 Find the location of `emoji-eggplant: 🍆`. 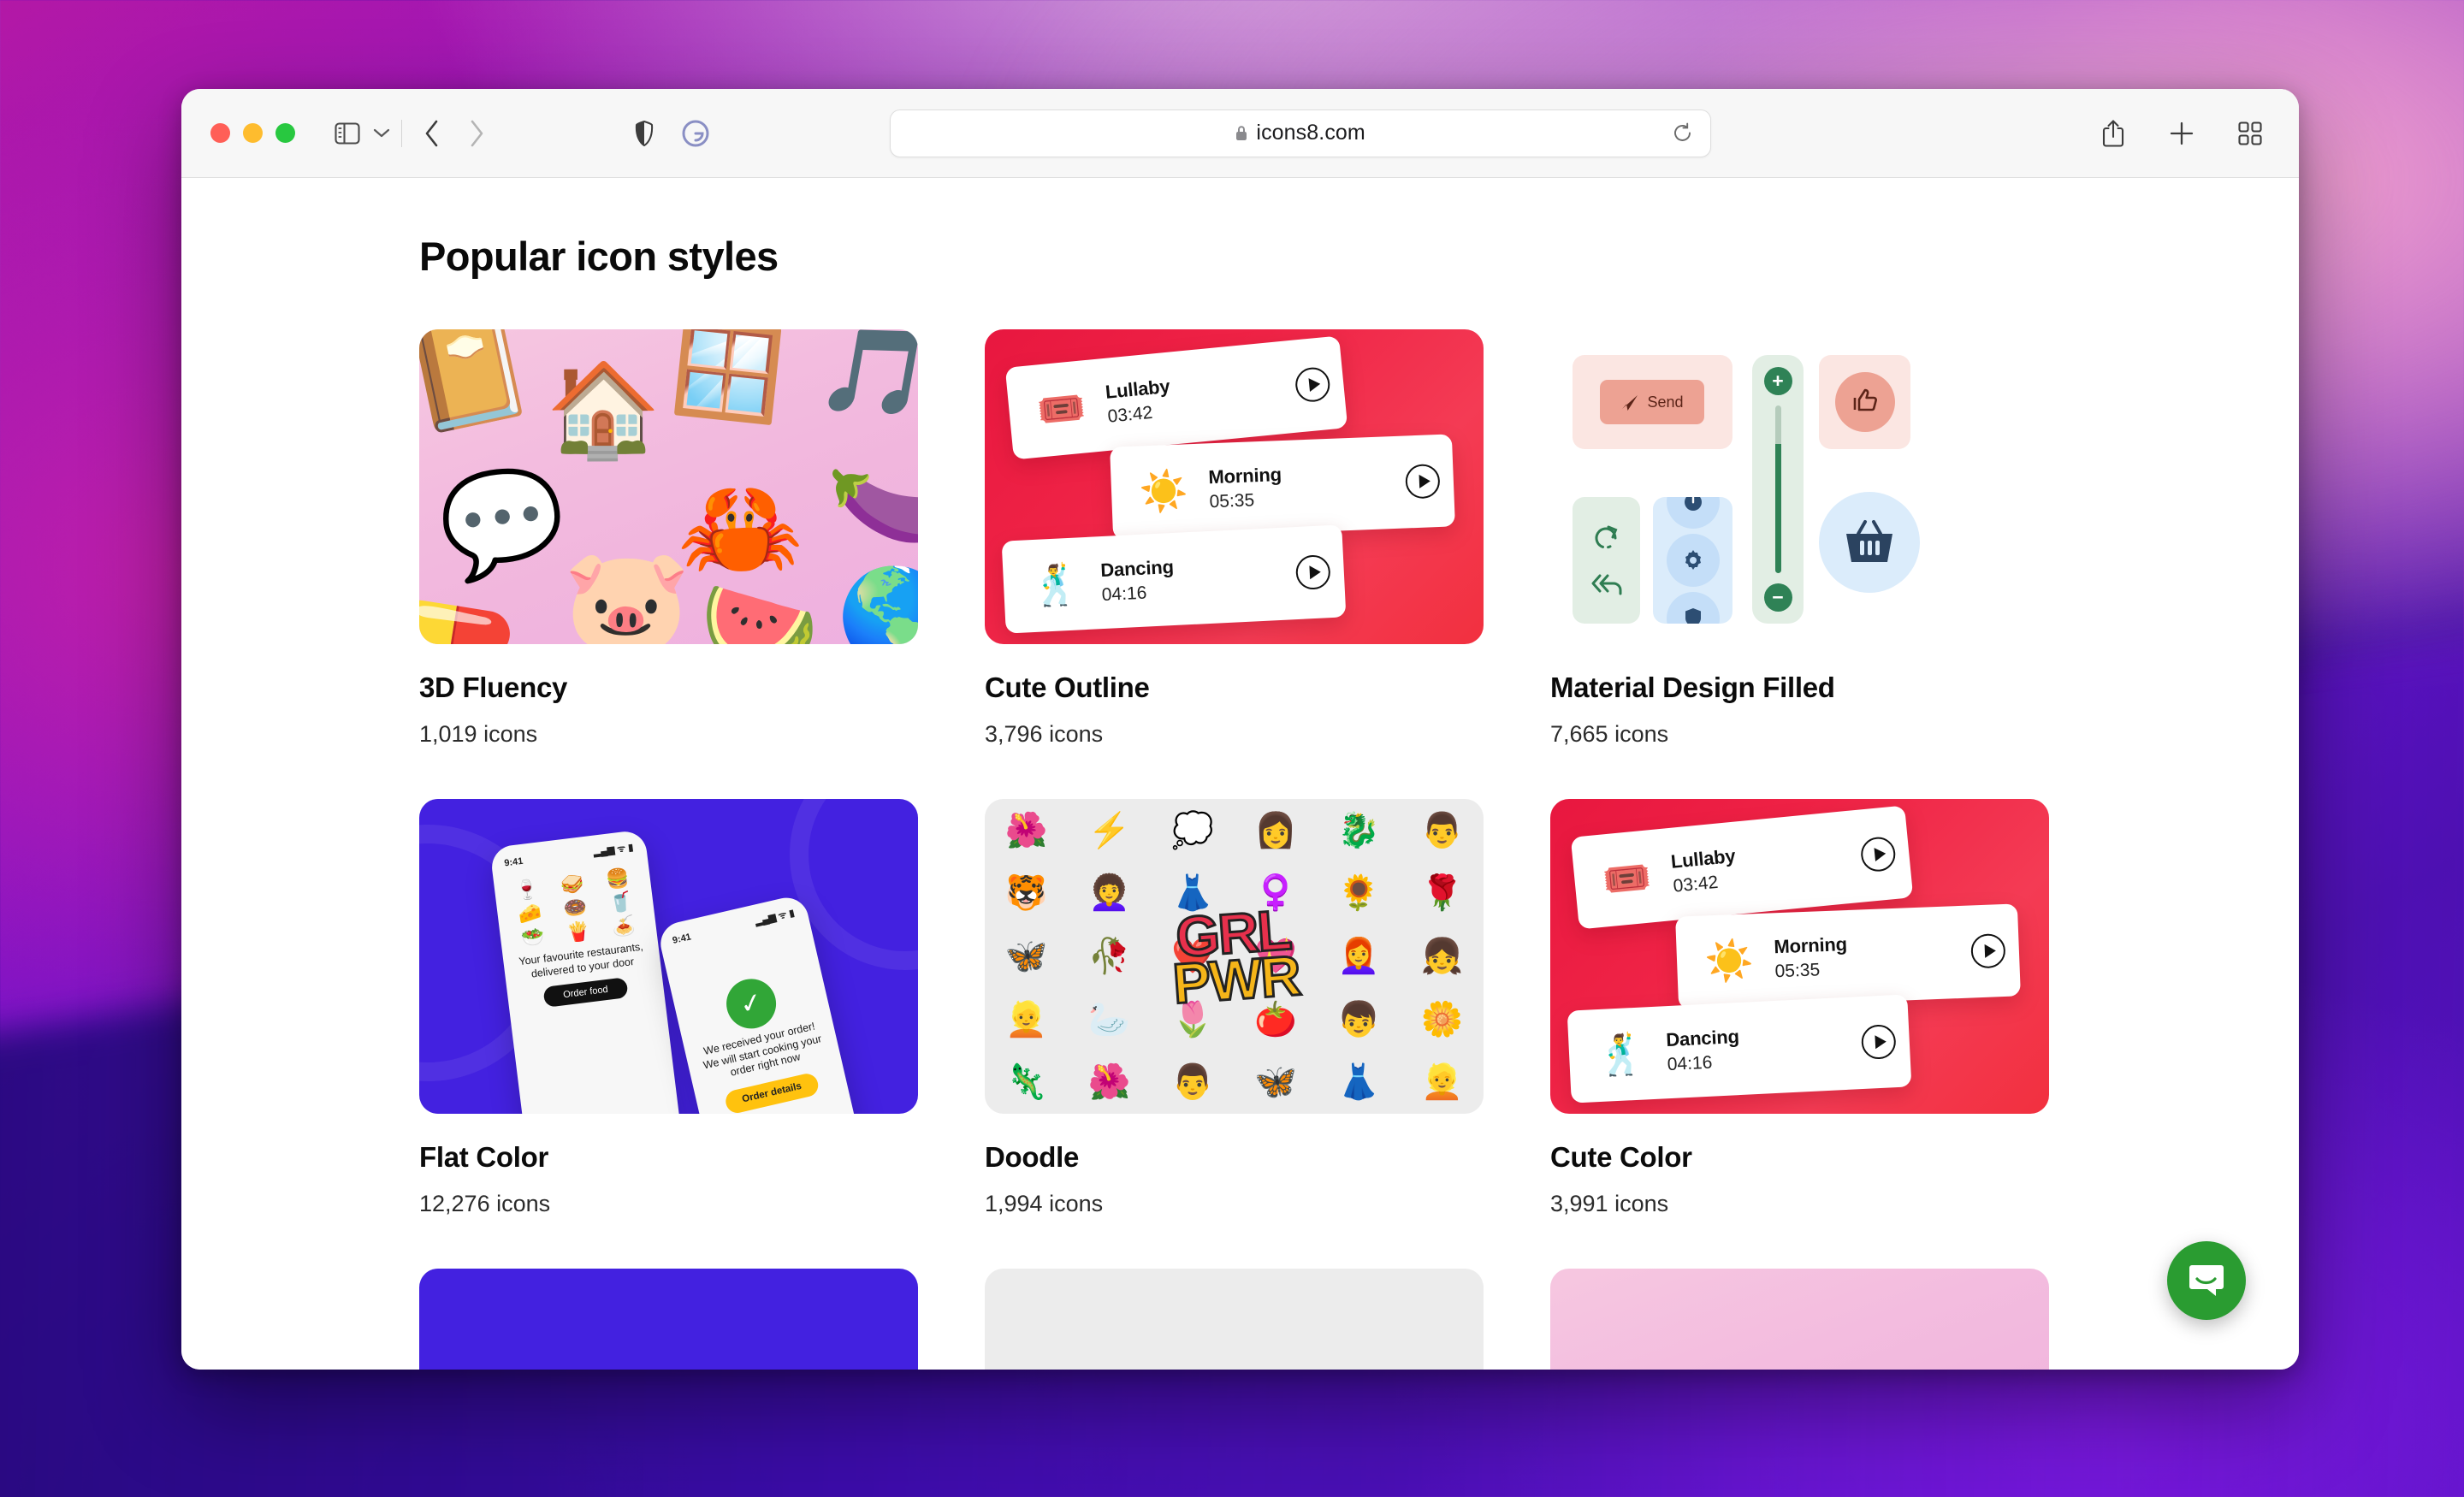

emoji-eggplant: 🍆 is located at coordinates (869, 503).